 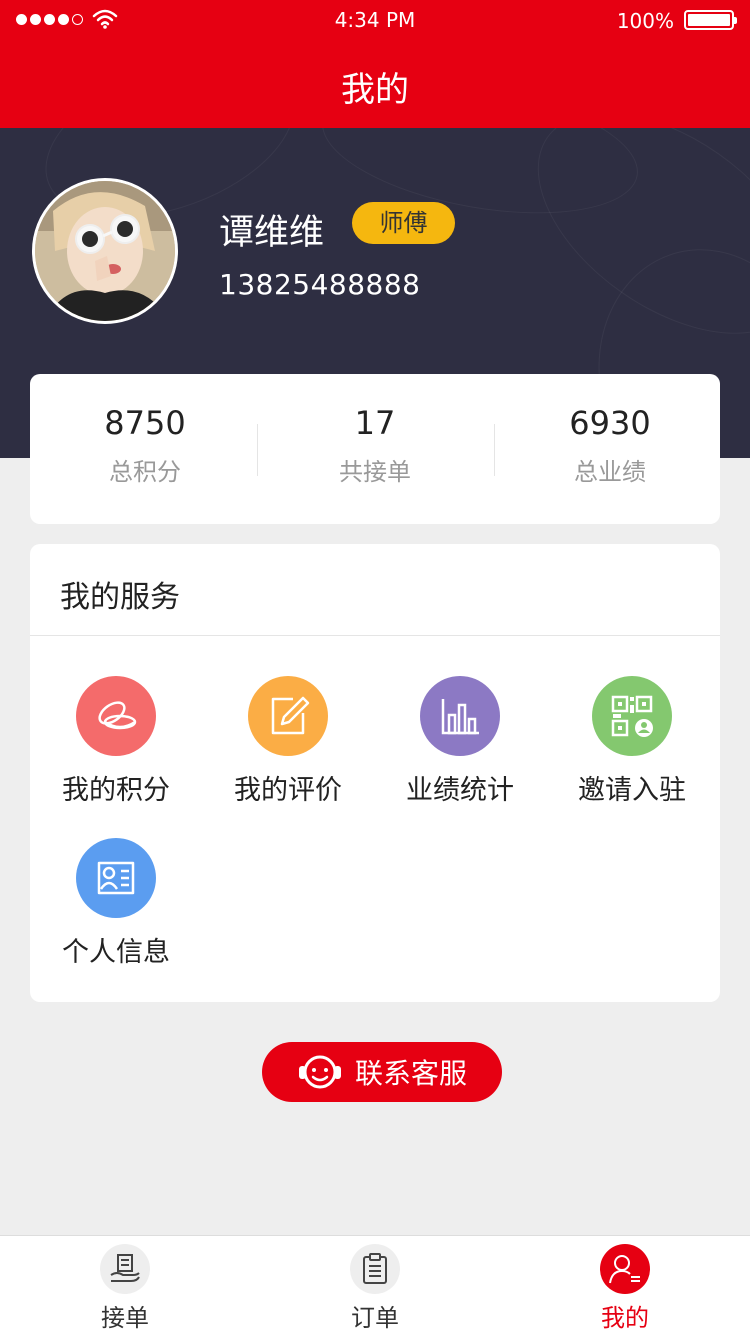 What do you see at coordinates (460, 790) in the screenshot?
I see `service-label: 业绩统计` at bounding box center [460, 790].